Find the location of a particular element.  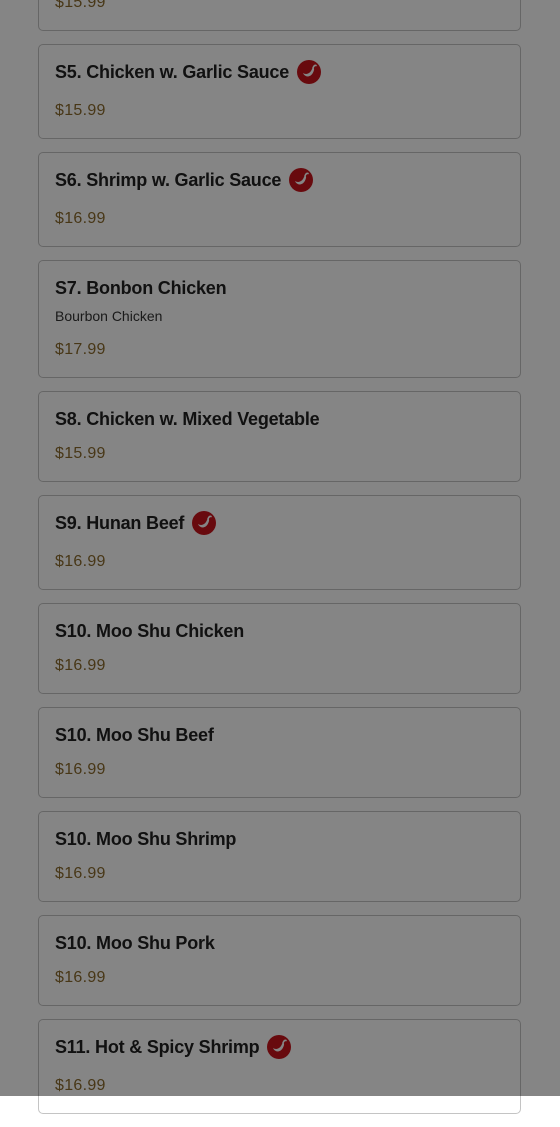

menu-item-title-row: S5. Chicken w. Garlic Sauce is located at coordinates (279, 72).